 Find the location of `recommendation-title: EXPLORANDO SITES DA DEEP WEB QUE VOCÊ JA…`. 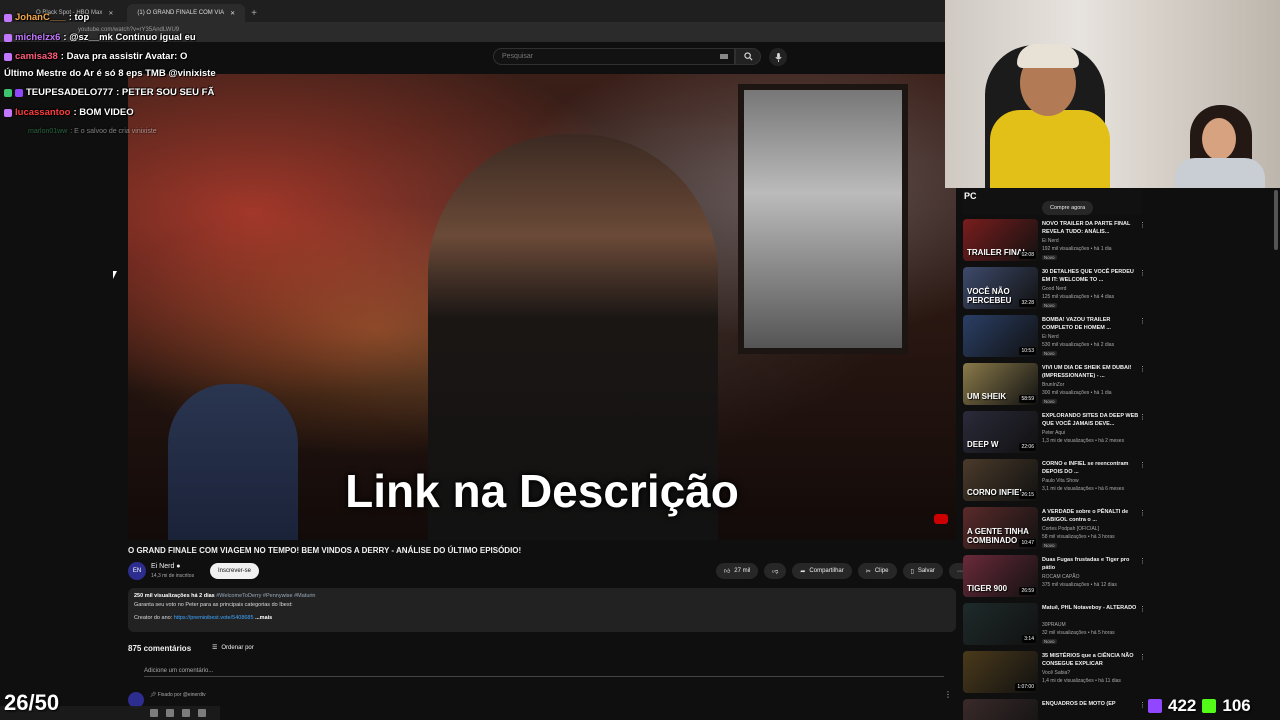

recommendation-title: EXPLORANDO SITES DA DEEP WEB QUE VOCÊ JA… is located at coordinates (1092, 420).